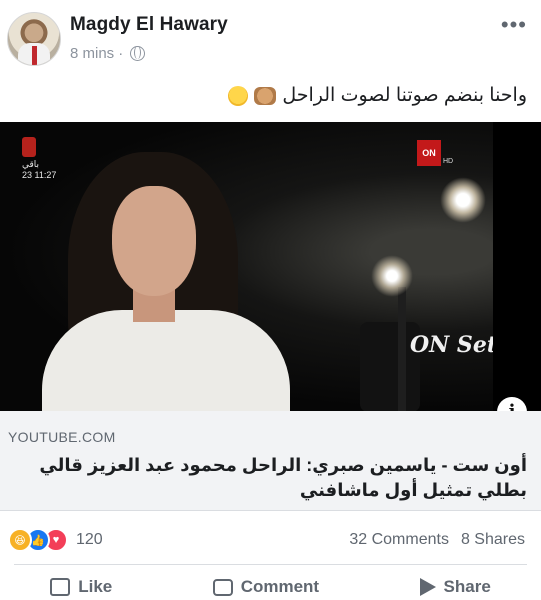 The width and height of the screenshot is (541, 600). Describe the element at coordinates (270, 564) in the screenshot. I see `divider` at that location.